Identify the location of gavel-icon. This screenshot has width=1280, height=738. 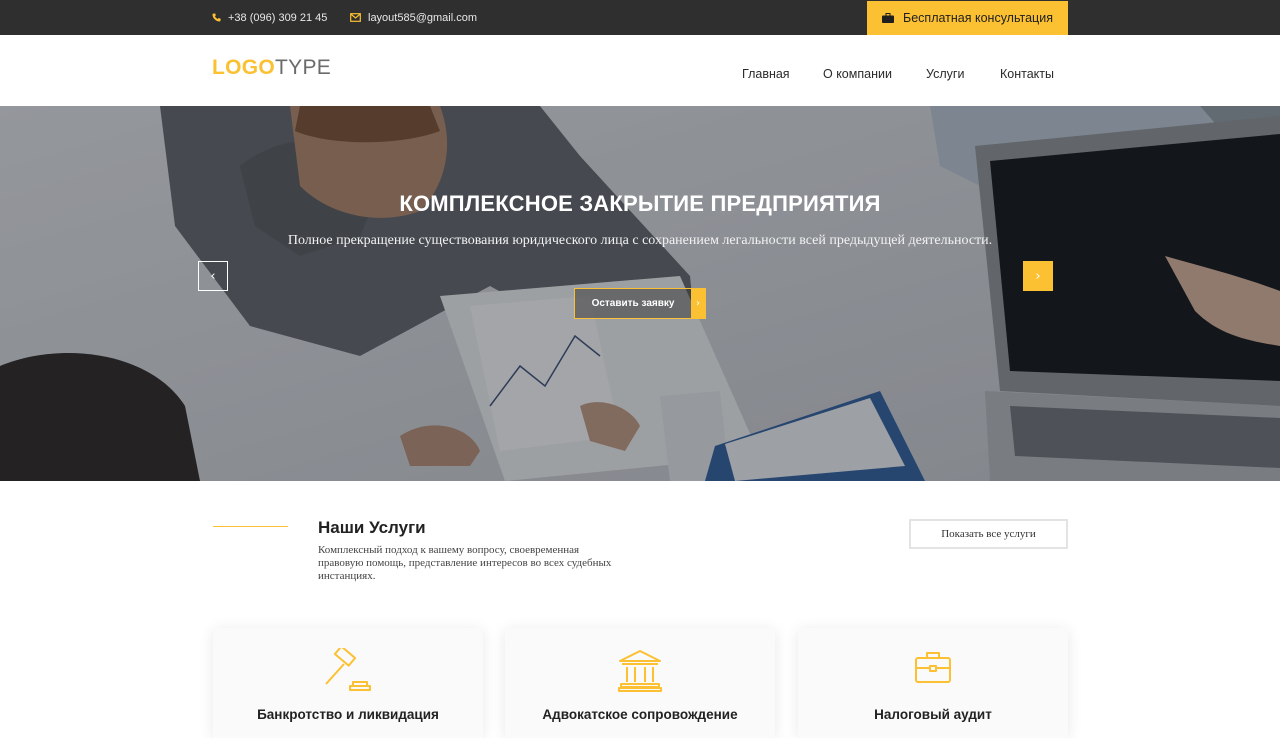
(348, 669).